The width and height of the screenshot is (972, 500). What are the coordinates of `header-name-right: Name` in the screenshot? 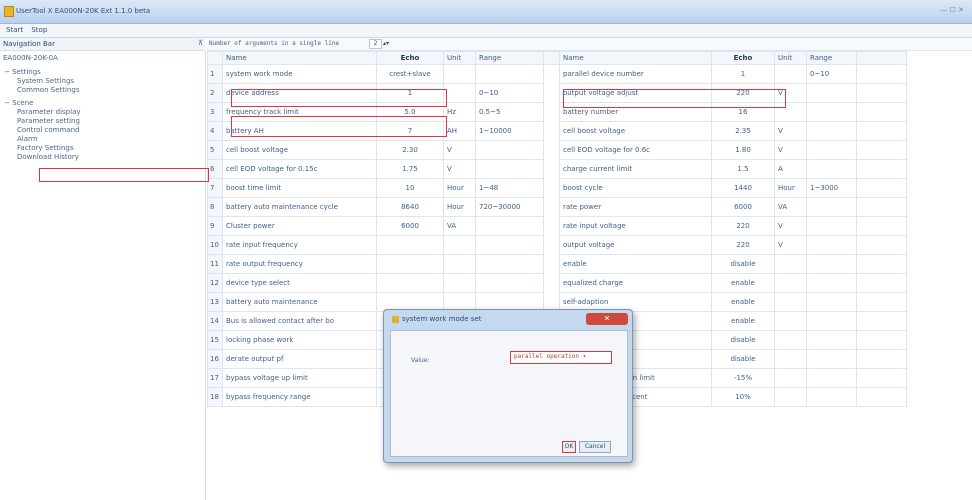 It's located at (635, 58).